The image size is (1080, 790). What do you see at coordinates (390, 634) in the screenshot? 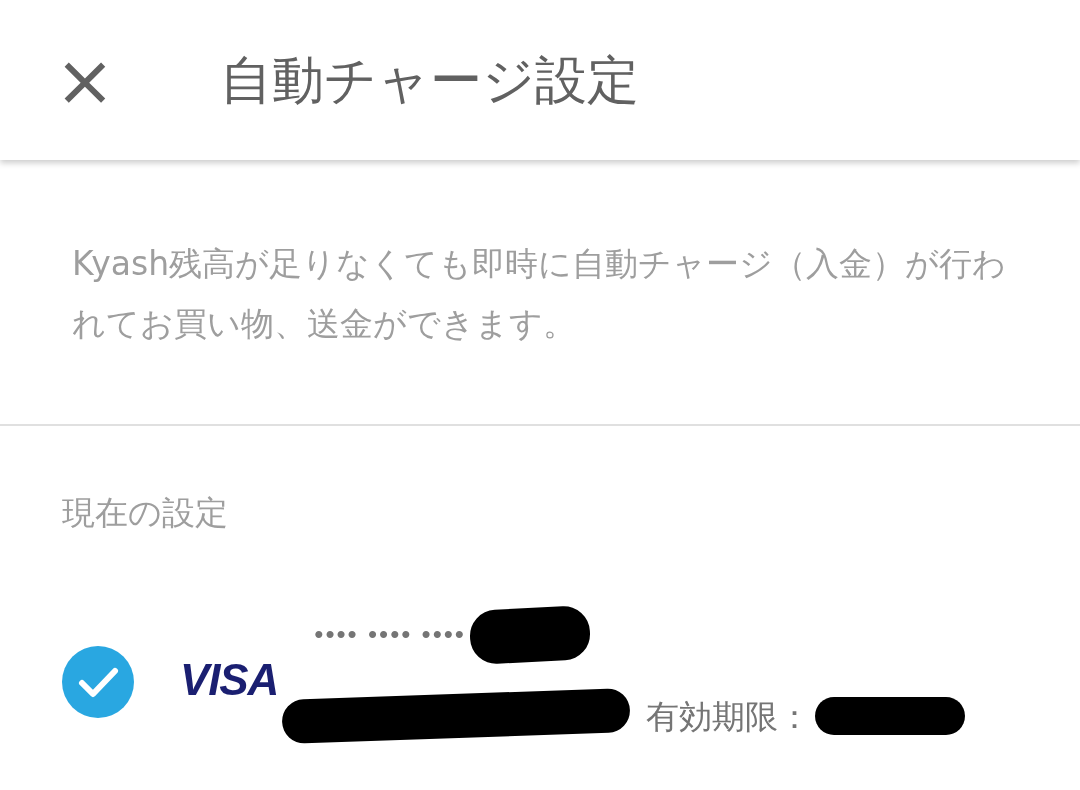
I see `masked-card-number: •••• •••• ••••` at bounding box center [390, 634].